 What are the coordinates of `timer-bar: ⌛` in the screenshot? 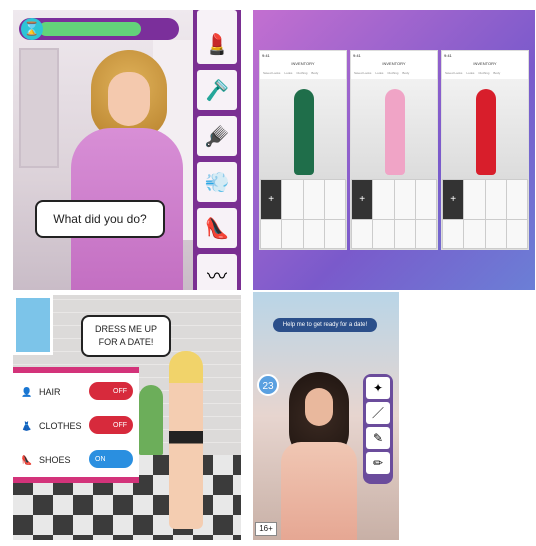 It's located at (99, 29).